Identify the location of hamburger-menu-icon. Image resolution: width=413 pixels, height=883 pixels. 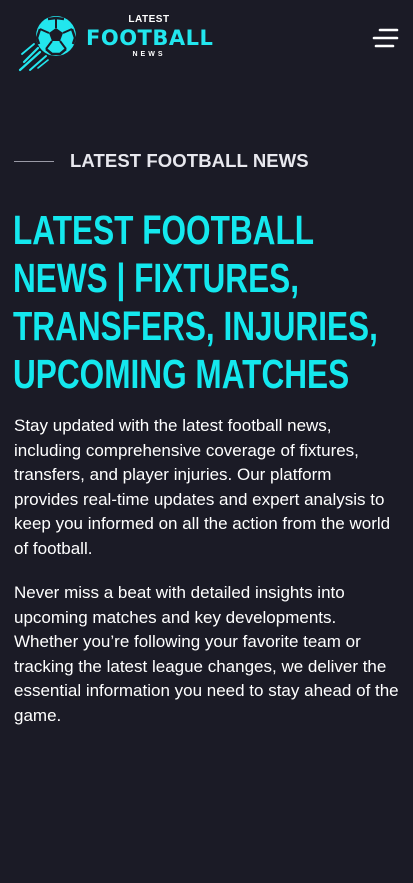
(385, 38).